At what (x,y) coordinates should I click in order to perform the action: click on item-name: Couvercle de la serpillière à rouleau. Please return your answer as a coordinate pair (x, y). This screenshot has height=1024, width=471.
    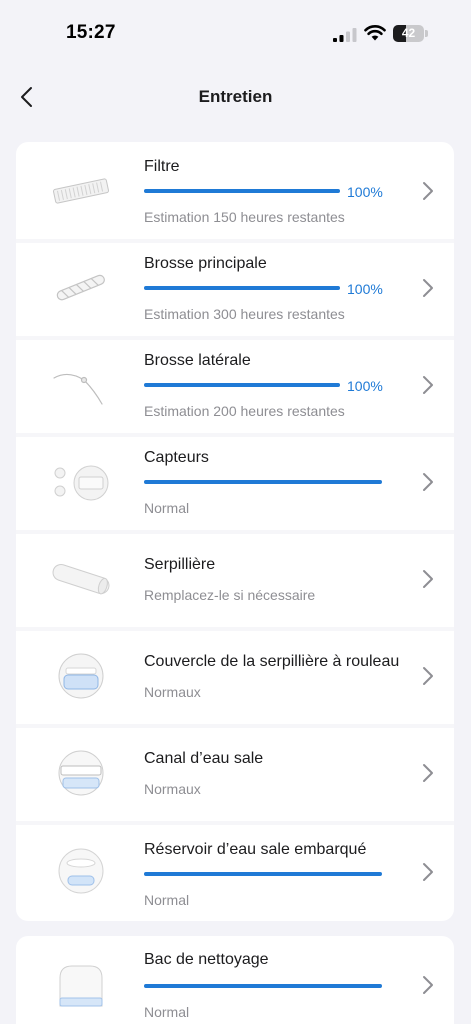
    Looking at the image, I should click on (272, 661).